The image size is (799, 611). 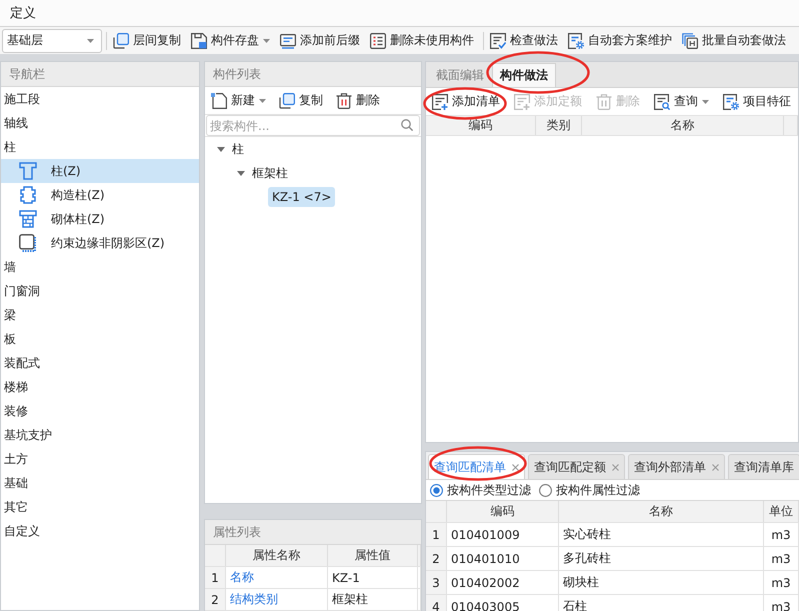 I want to click on nav-item: 梁, so click(x=100, y=315).